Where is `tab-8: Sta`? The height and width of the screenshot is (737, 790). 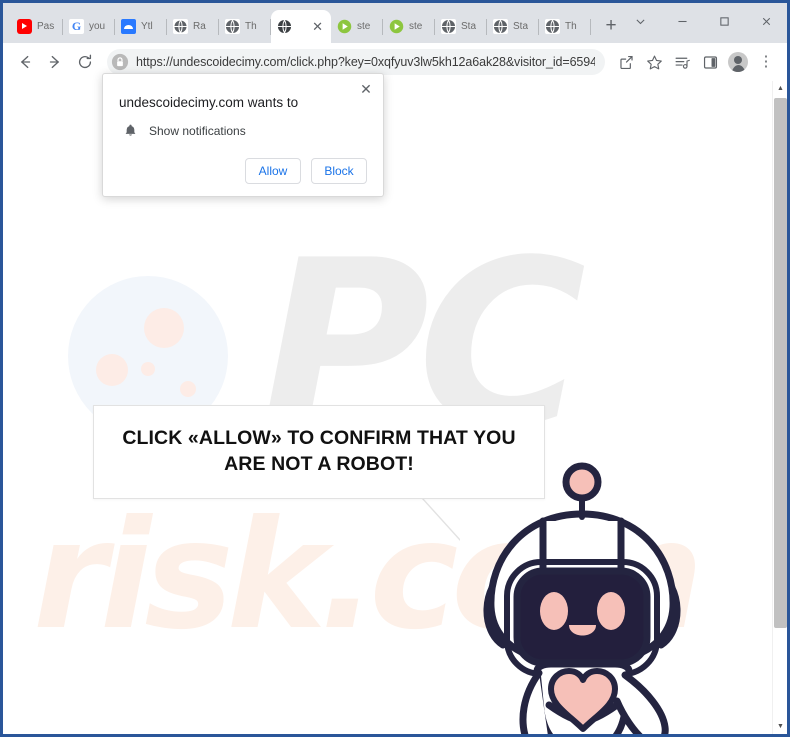 tab-8: Sta is located at coordinates (461, 26).